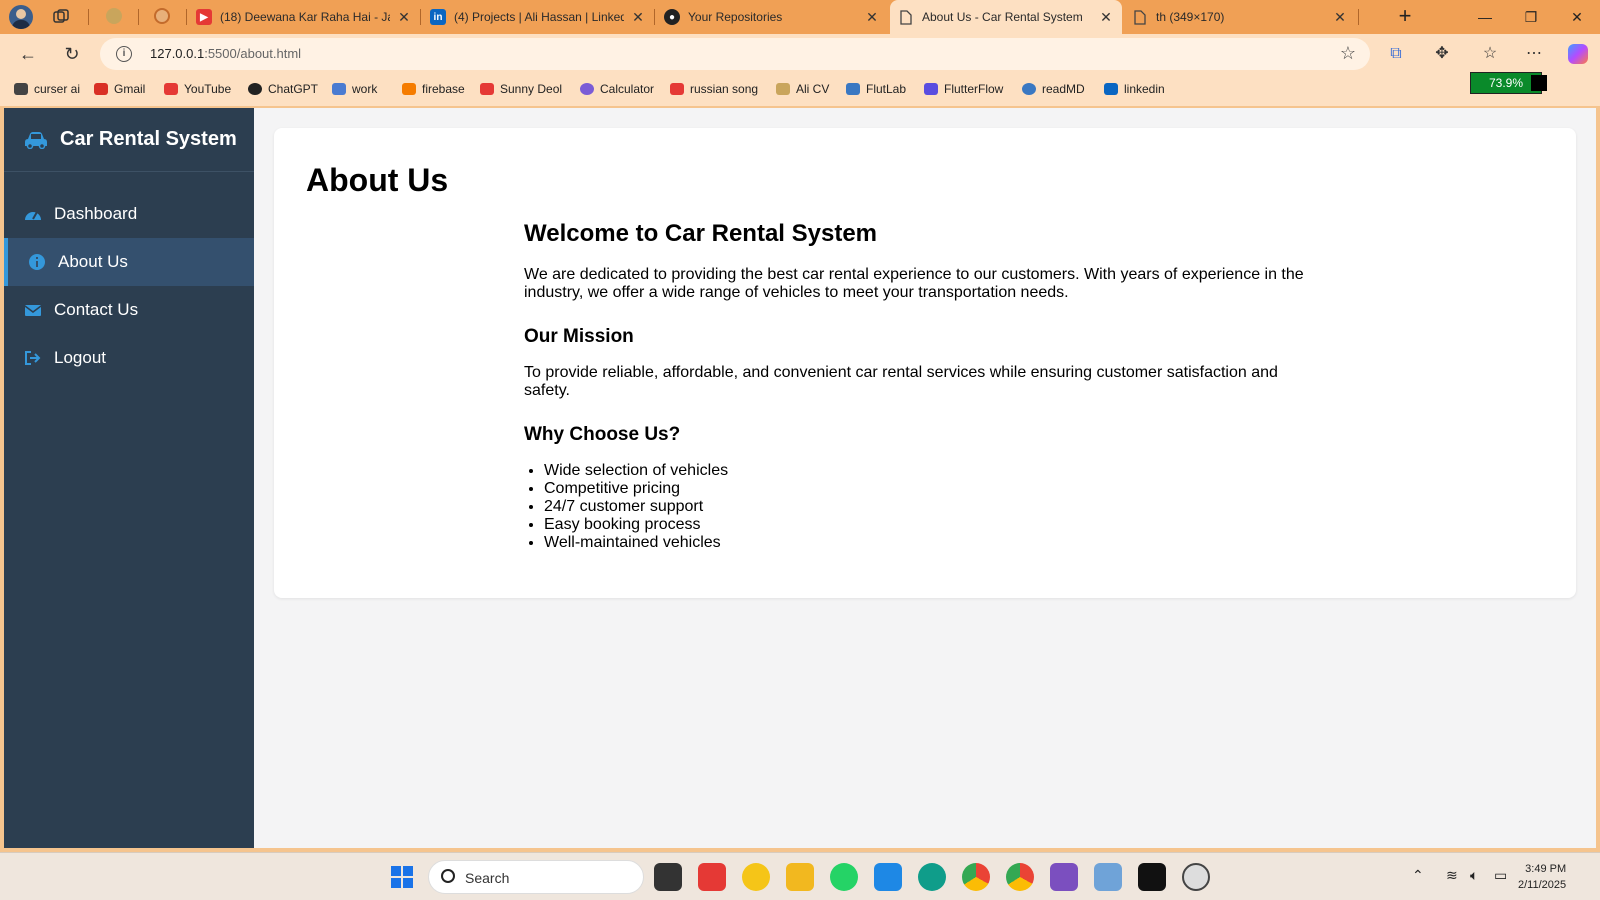  What do you see at coordinates (354, 89) in the screenshot?
I see `bookmark-work: work` at bounding box center [354, 89].